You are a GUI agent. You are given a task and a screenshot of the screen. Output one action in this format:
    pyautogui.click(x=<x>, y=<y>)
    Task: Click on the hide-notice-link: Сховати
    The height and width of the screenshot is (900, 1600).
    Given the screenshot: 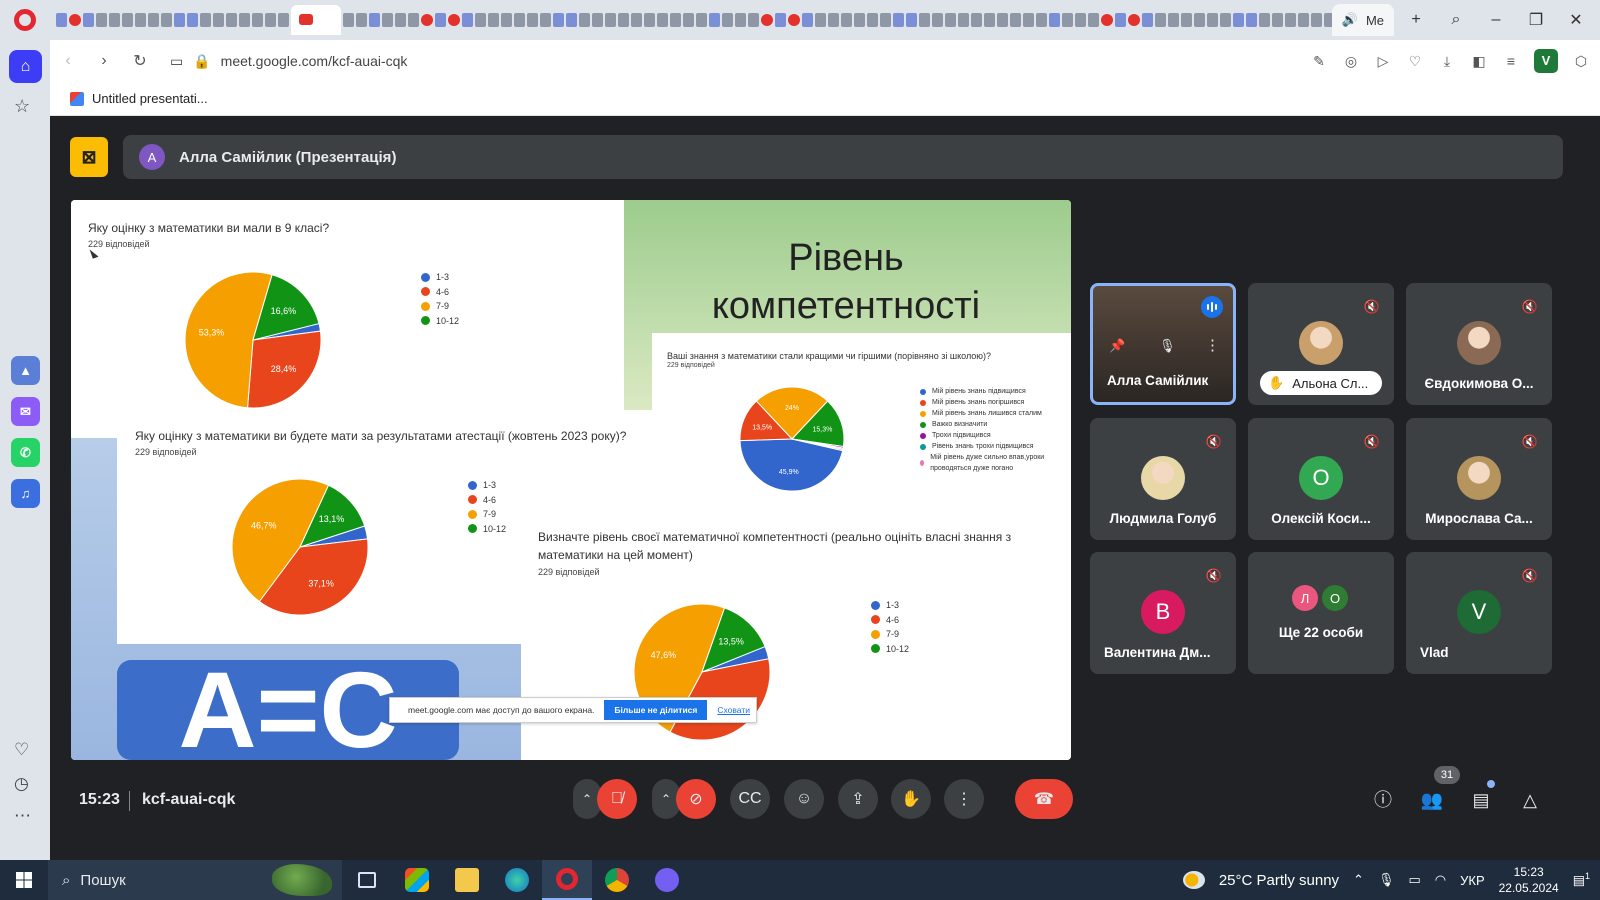 What is the action you would take?
    pyautogui.click(x=733, y=710)
    